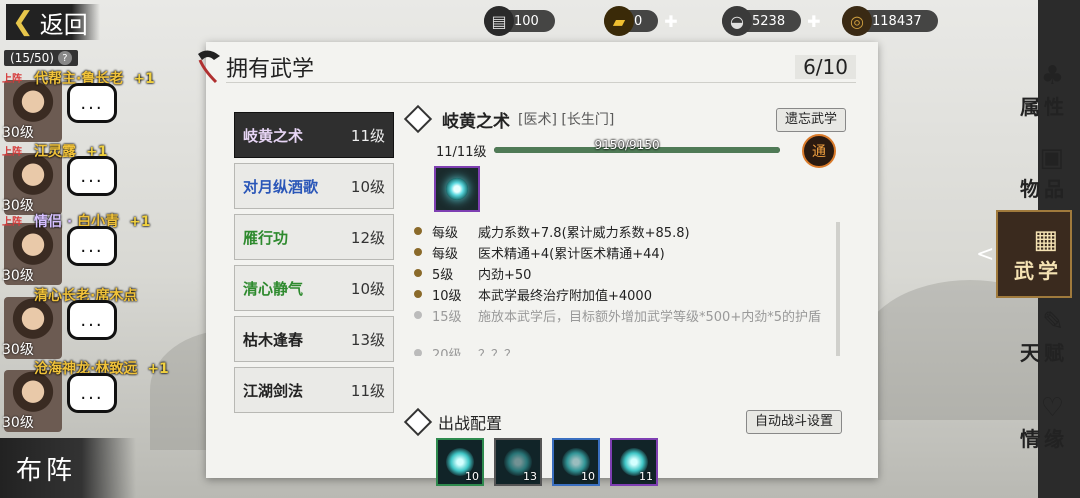 Image resolution: width=1080 pixels, height=498 pixels. I want to click on right-tab-column: ♣ 属性 ▣ 物品 ▦ 武学 ✎ 天赋 ♡ 情缘, so click(1020, 249).